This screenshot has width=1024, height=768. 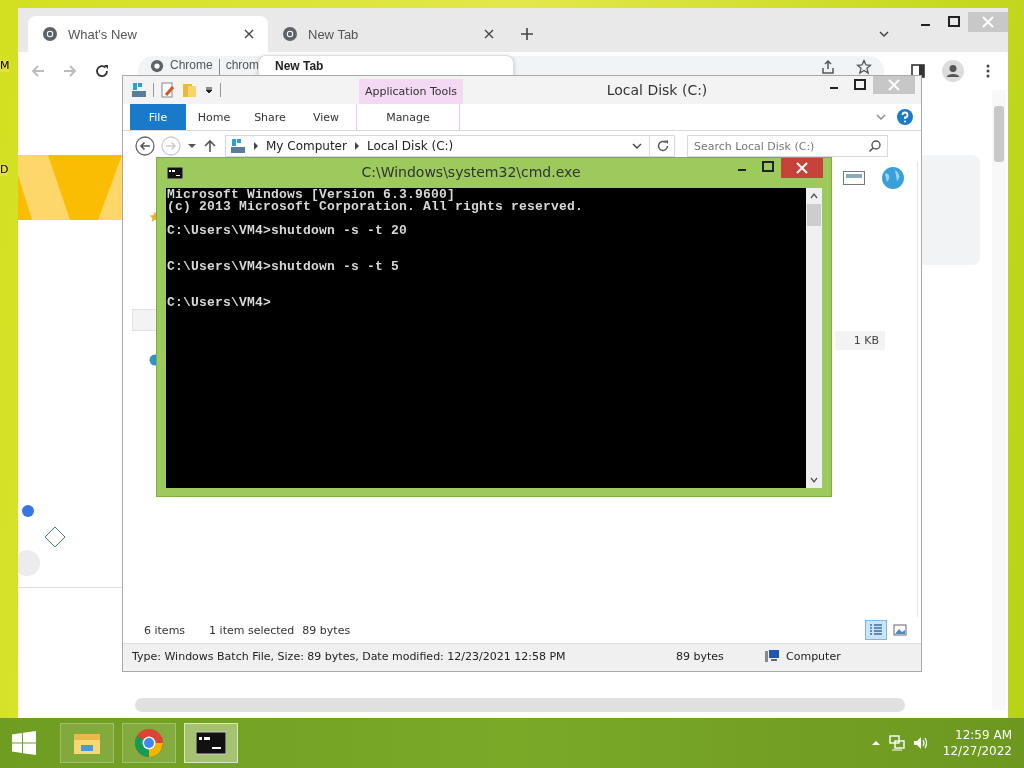 I want to click on ribbon-tab: Share, so click(x=270, y=117).